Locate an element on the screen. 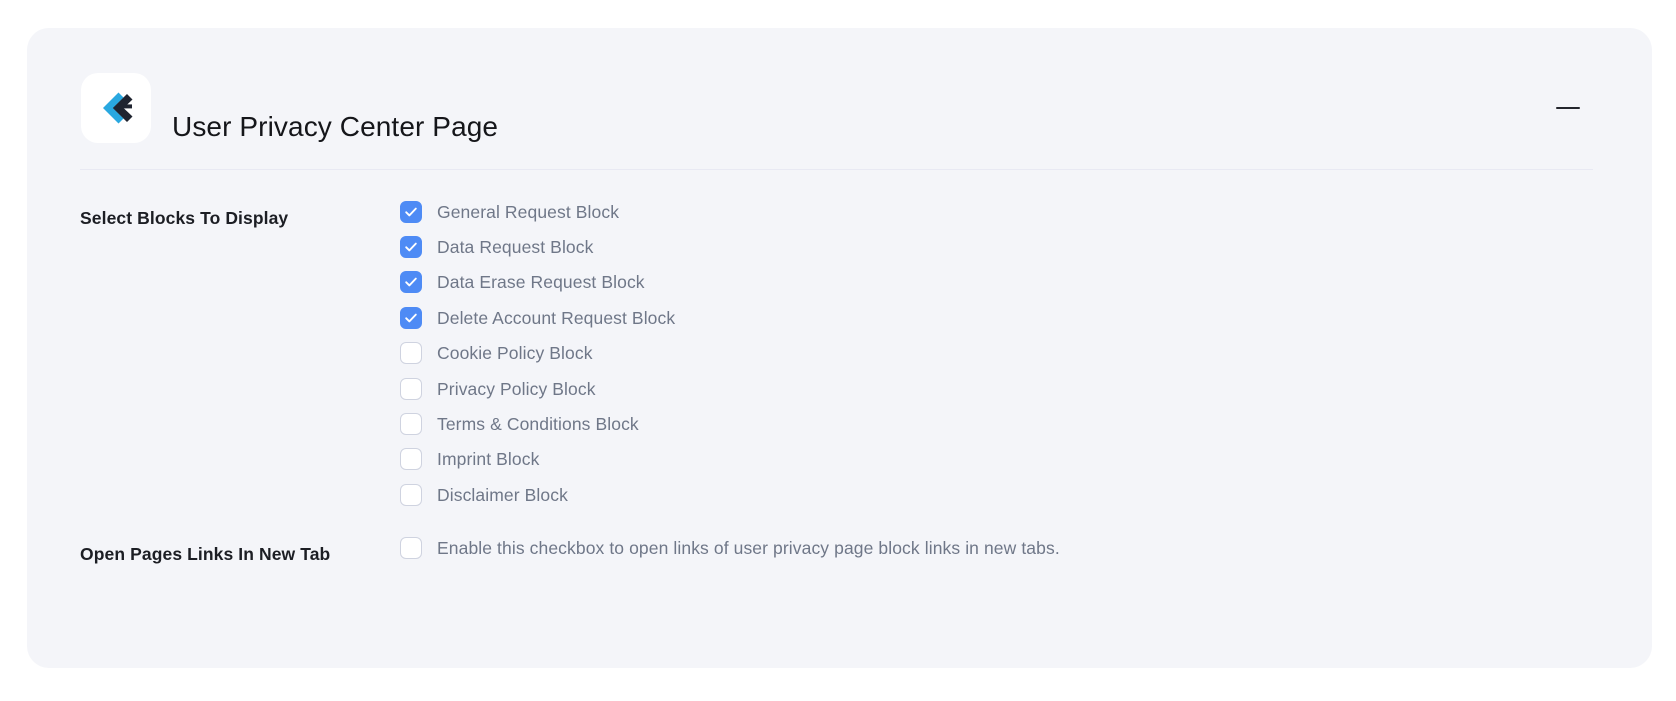  checkbox-item: Imprint Block is located at coordinates (1026, 459).